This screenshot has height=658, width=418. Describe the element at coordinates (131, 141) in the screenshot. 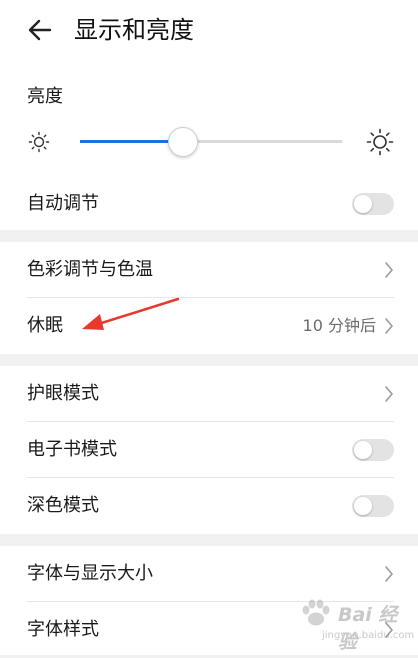

I see `brightness-slider-fill` at that location.